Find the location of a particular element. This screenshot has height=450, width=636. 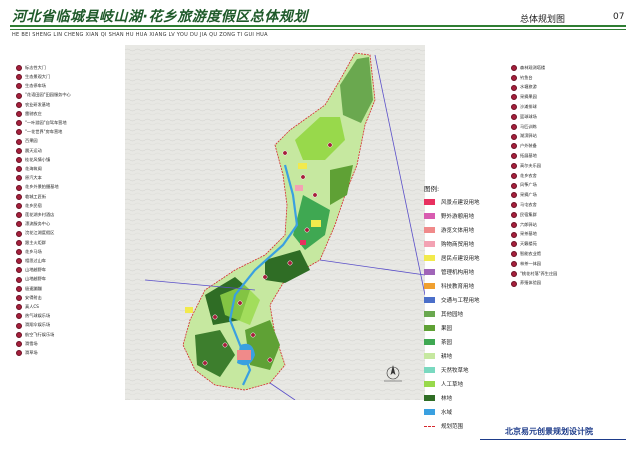

poi-list-item: 花乡农舍 is located at coordinates (524, 175).